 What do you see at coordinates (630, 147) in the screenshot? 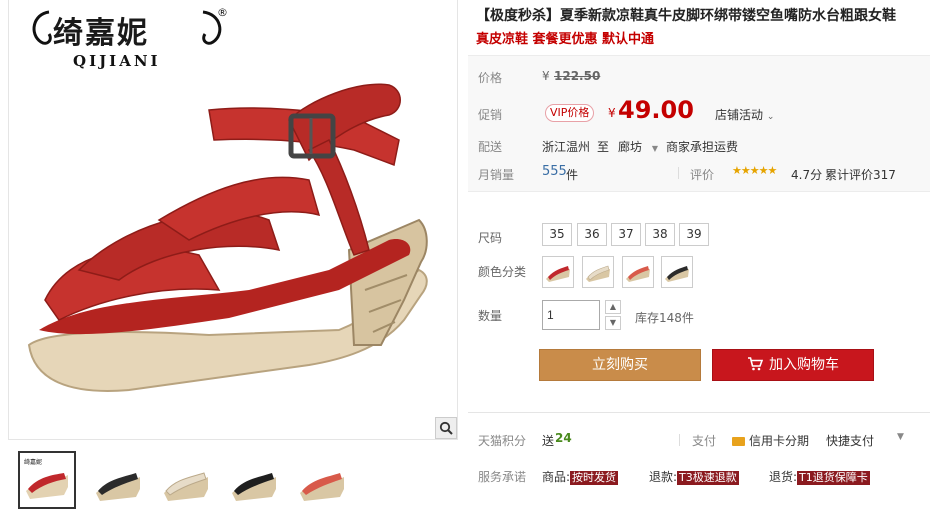
I see `ship-to-city: 廊坊` at bounding box center [630, 147].